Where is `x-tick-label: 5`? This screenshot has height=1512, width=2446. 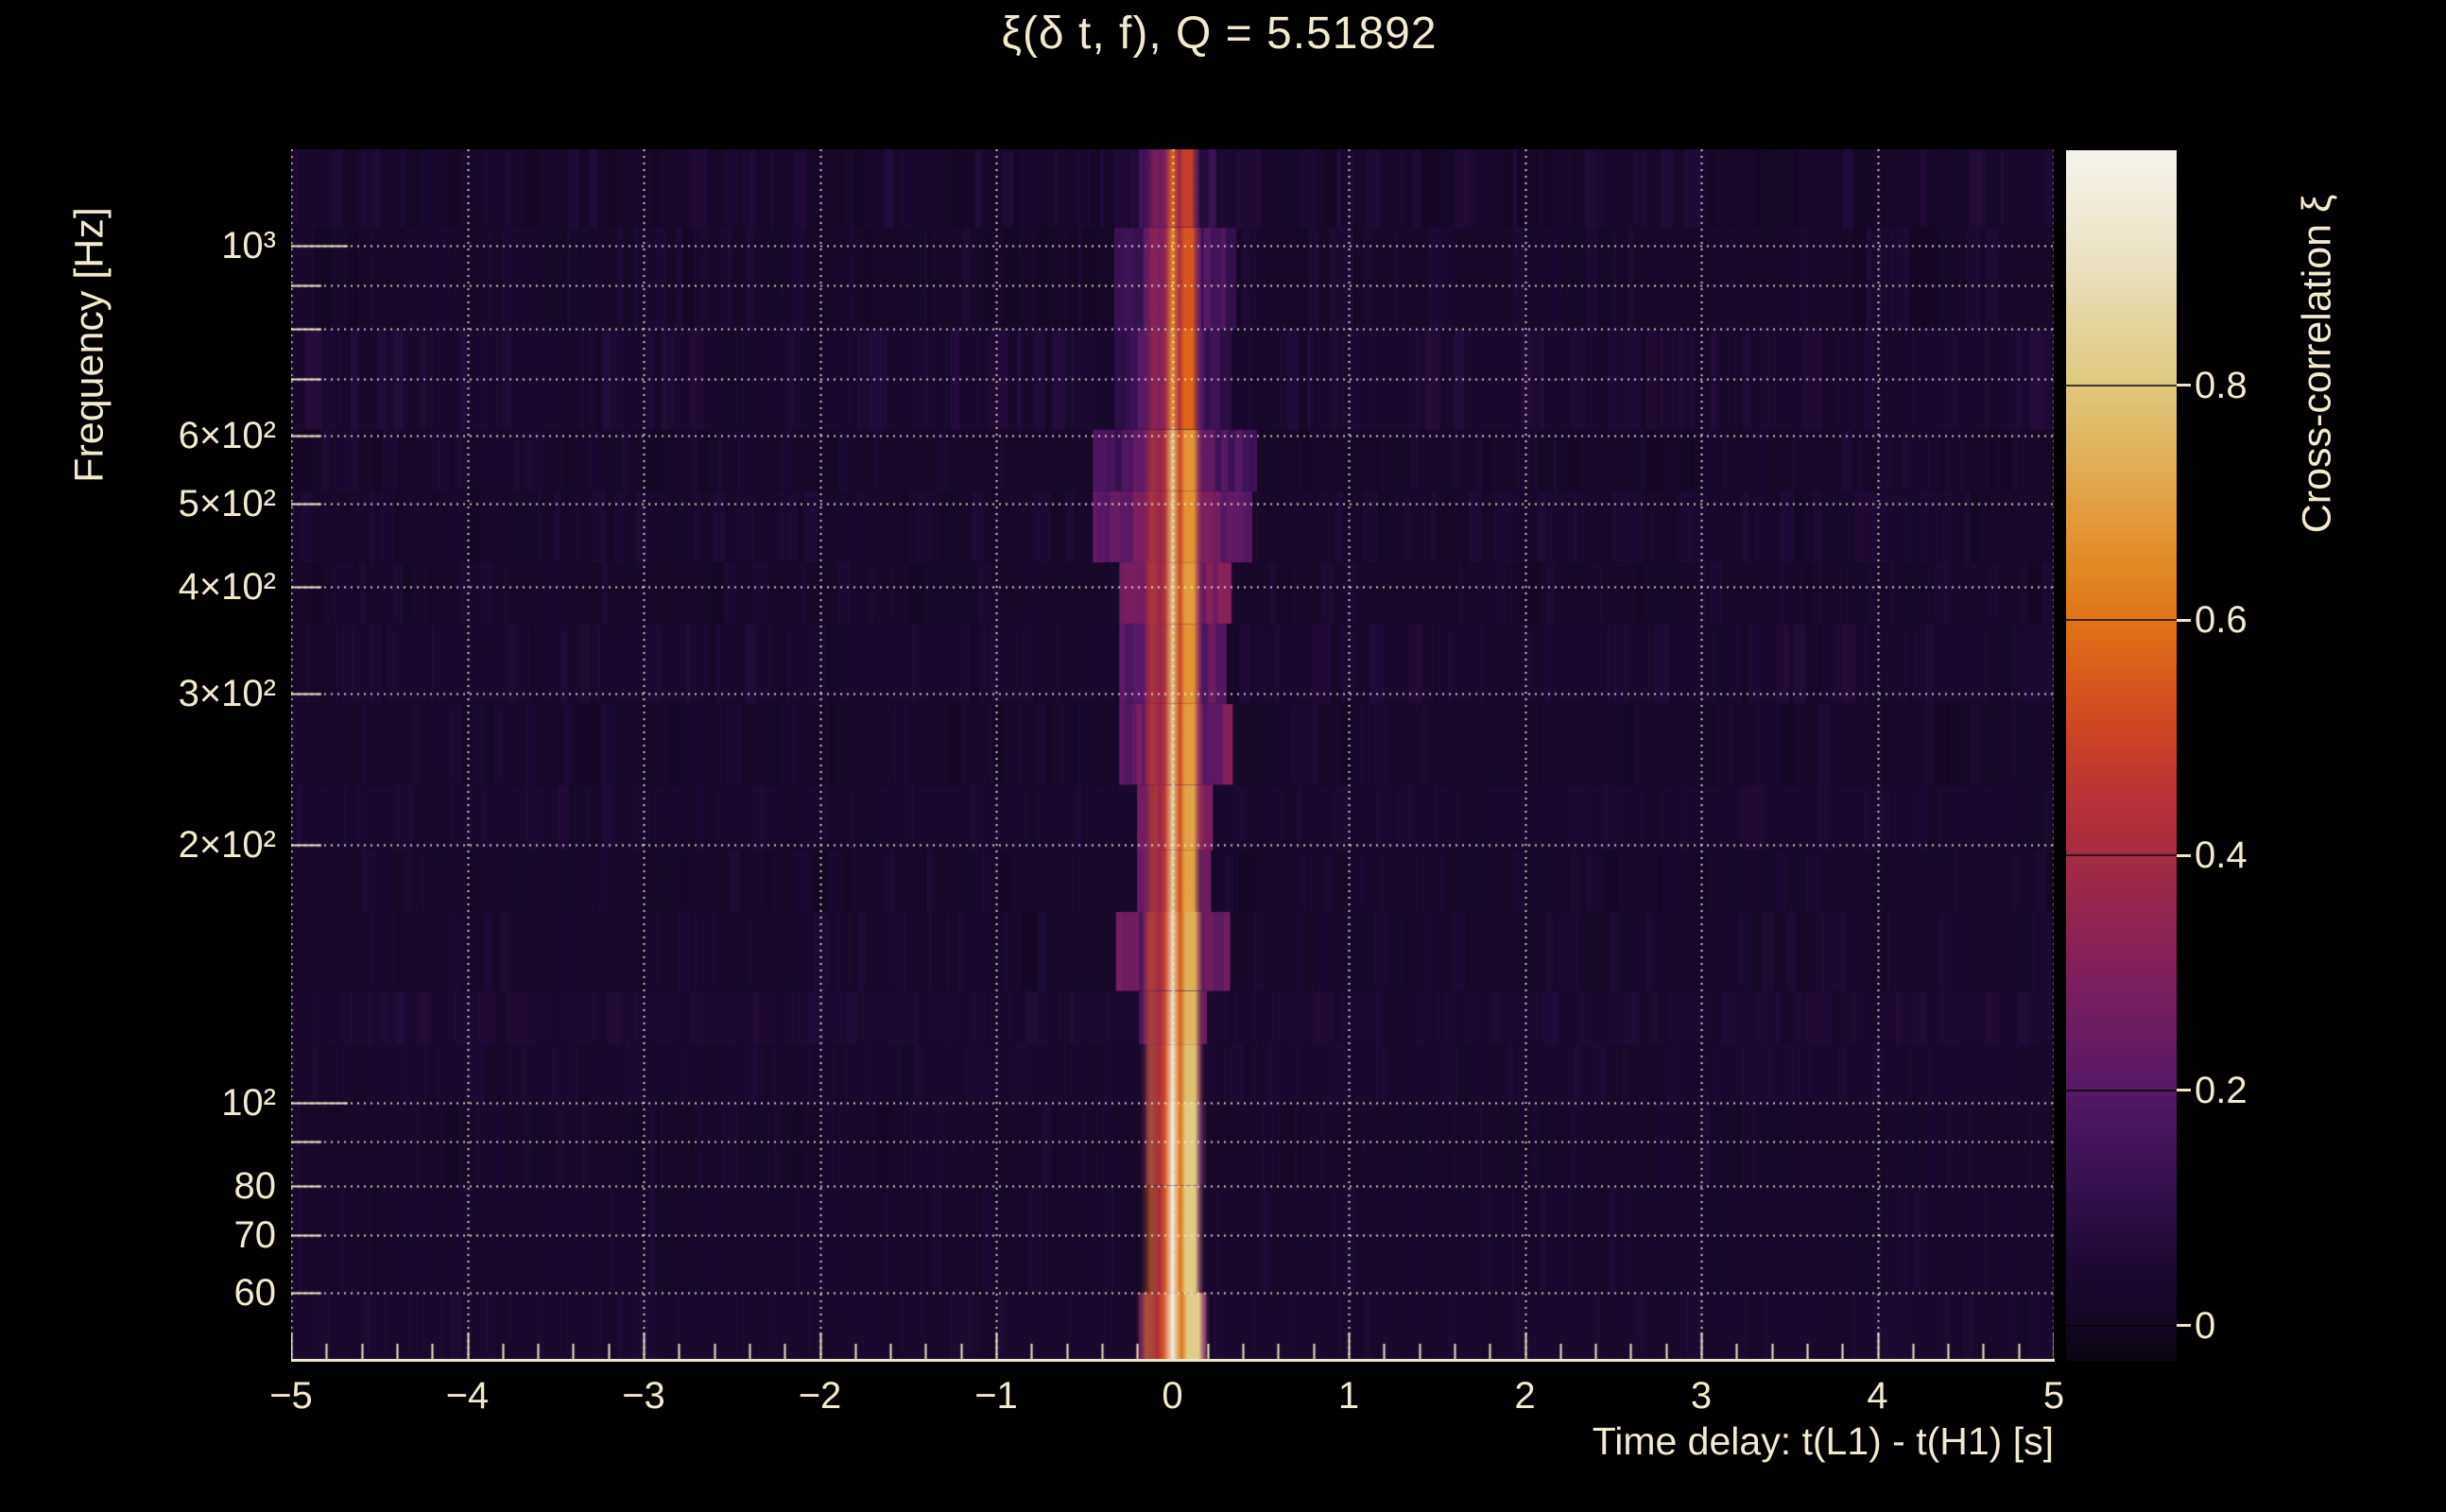
x-tick-label: 5 is located at coordinates (2053, 1396).